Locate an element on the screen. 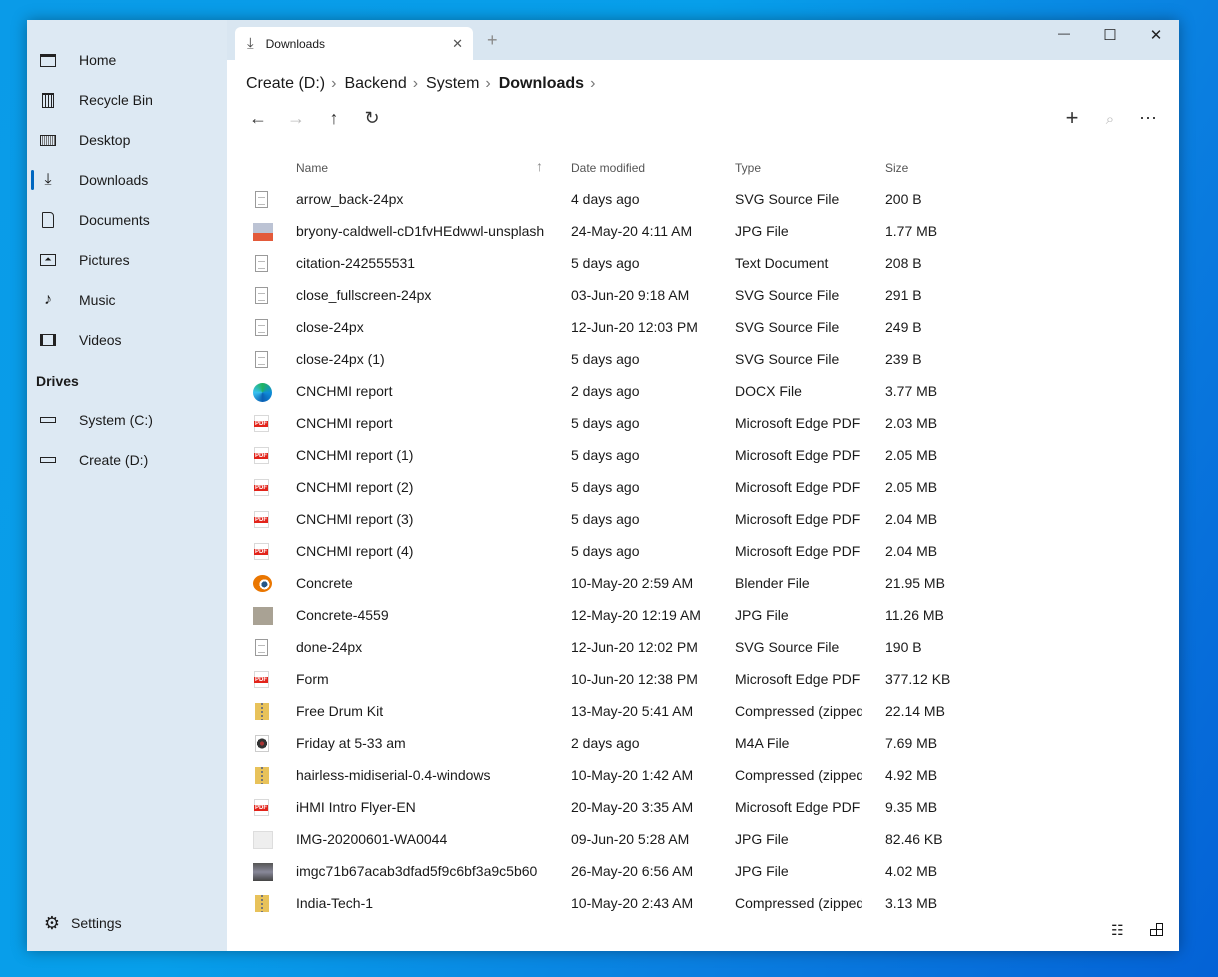  file-name: iHMI Intro Flyer-EN is located at coordinates (356, 807).